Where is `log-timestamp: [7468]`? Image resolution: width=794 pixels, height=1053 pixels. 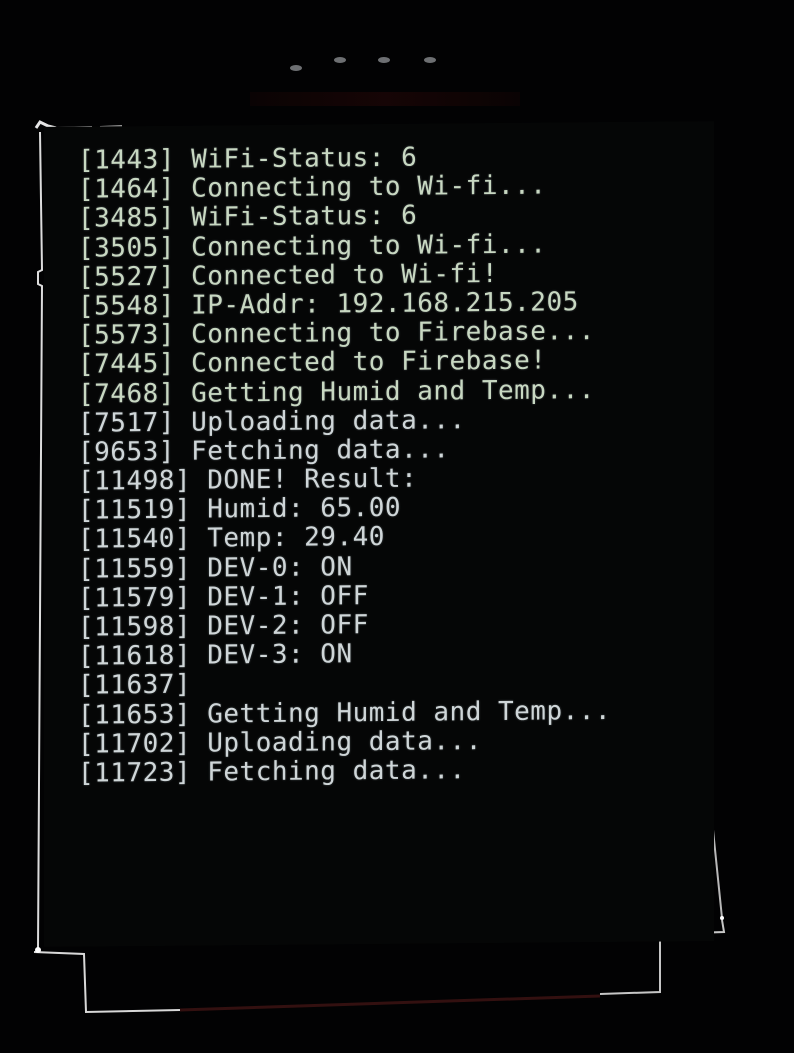
log-timestamp: [7468] is located at coordinates (126, 394).